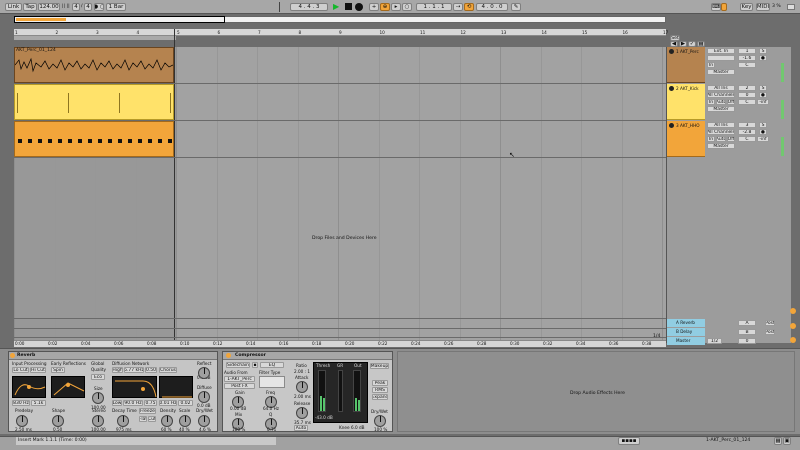 Image resolution: width=800 pixels, height=450 pixels. Describe the element at coordinates (721, 102) in the screenshot. I see `monitor-auto-kick: Auto` at that location.